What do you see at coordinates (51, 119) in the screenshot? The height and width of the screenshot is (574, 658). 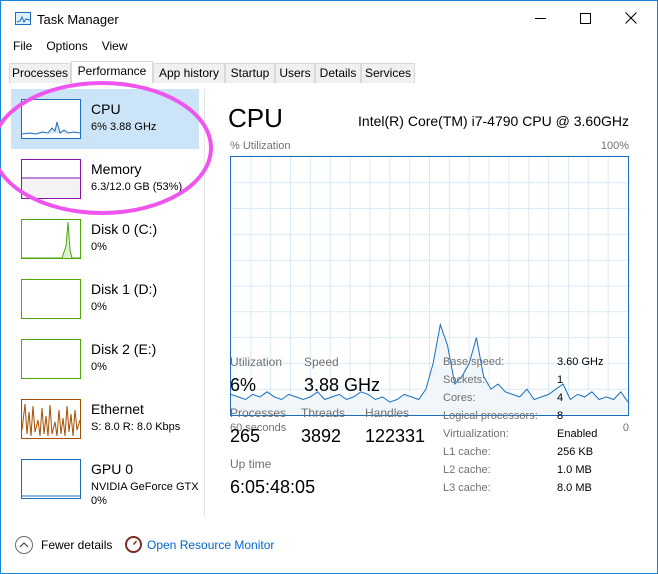 I see `cpu-thumbnail-graph` at bounding box center [51, 119].